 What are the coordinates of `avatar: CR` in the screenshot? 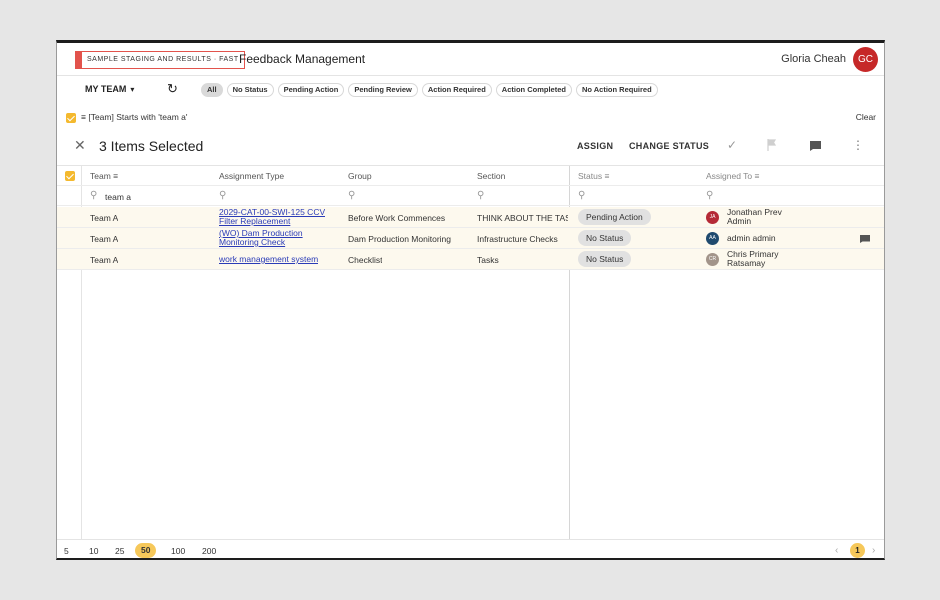 It's located at (712, 259).